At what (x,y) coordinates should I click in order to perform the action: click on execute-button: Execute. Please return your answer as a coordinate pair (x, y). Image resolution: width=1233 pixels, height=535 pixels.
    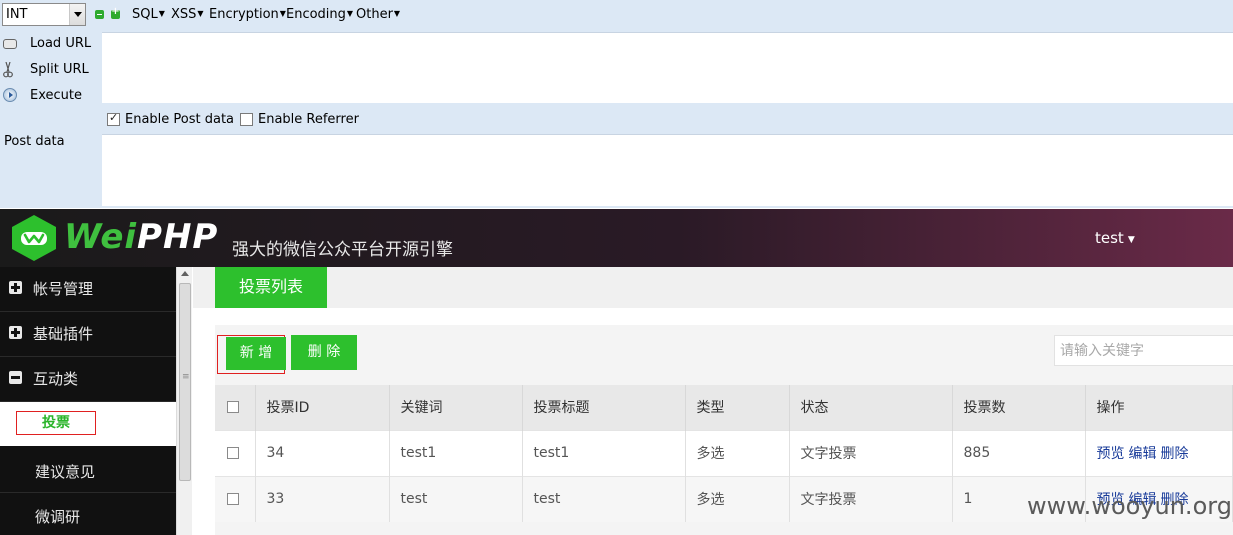
    Looking at the image, I should click on (50, 96).